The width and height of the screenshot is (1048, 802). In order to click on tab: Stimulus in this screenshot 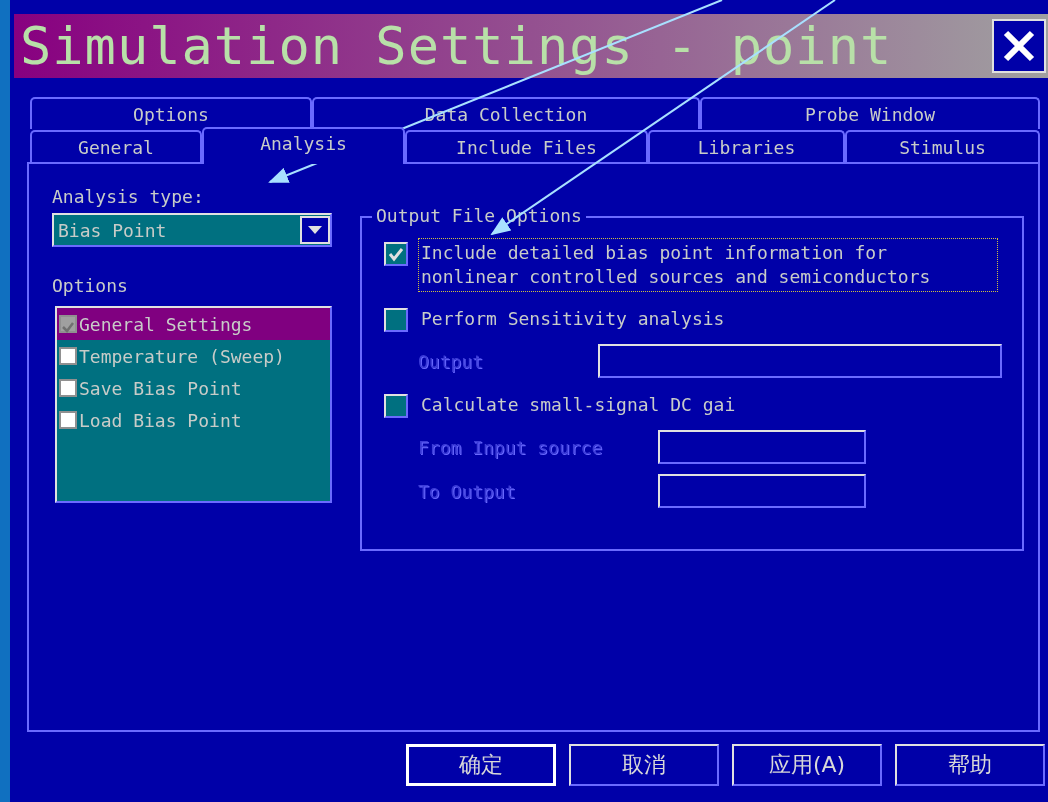, I will do `click(942, 146)`.